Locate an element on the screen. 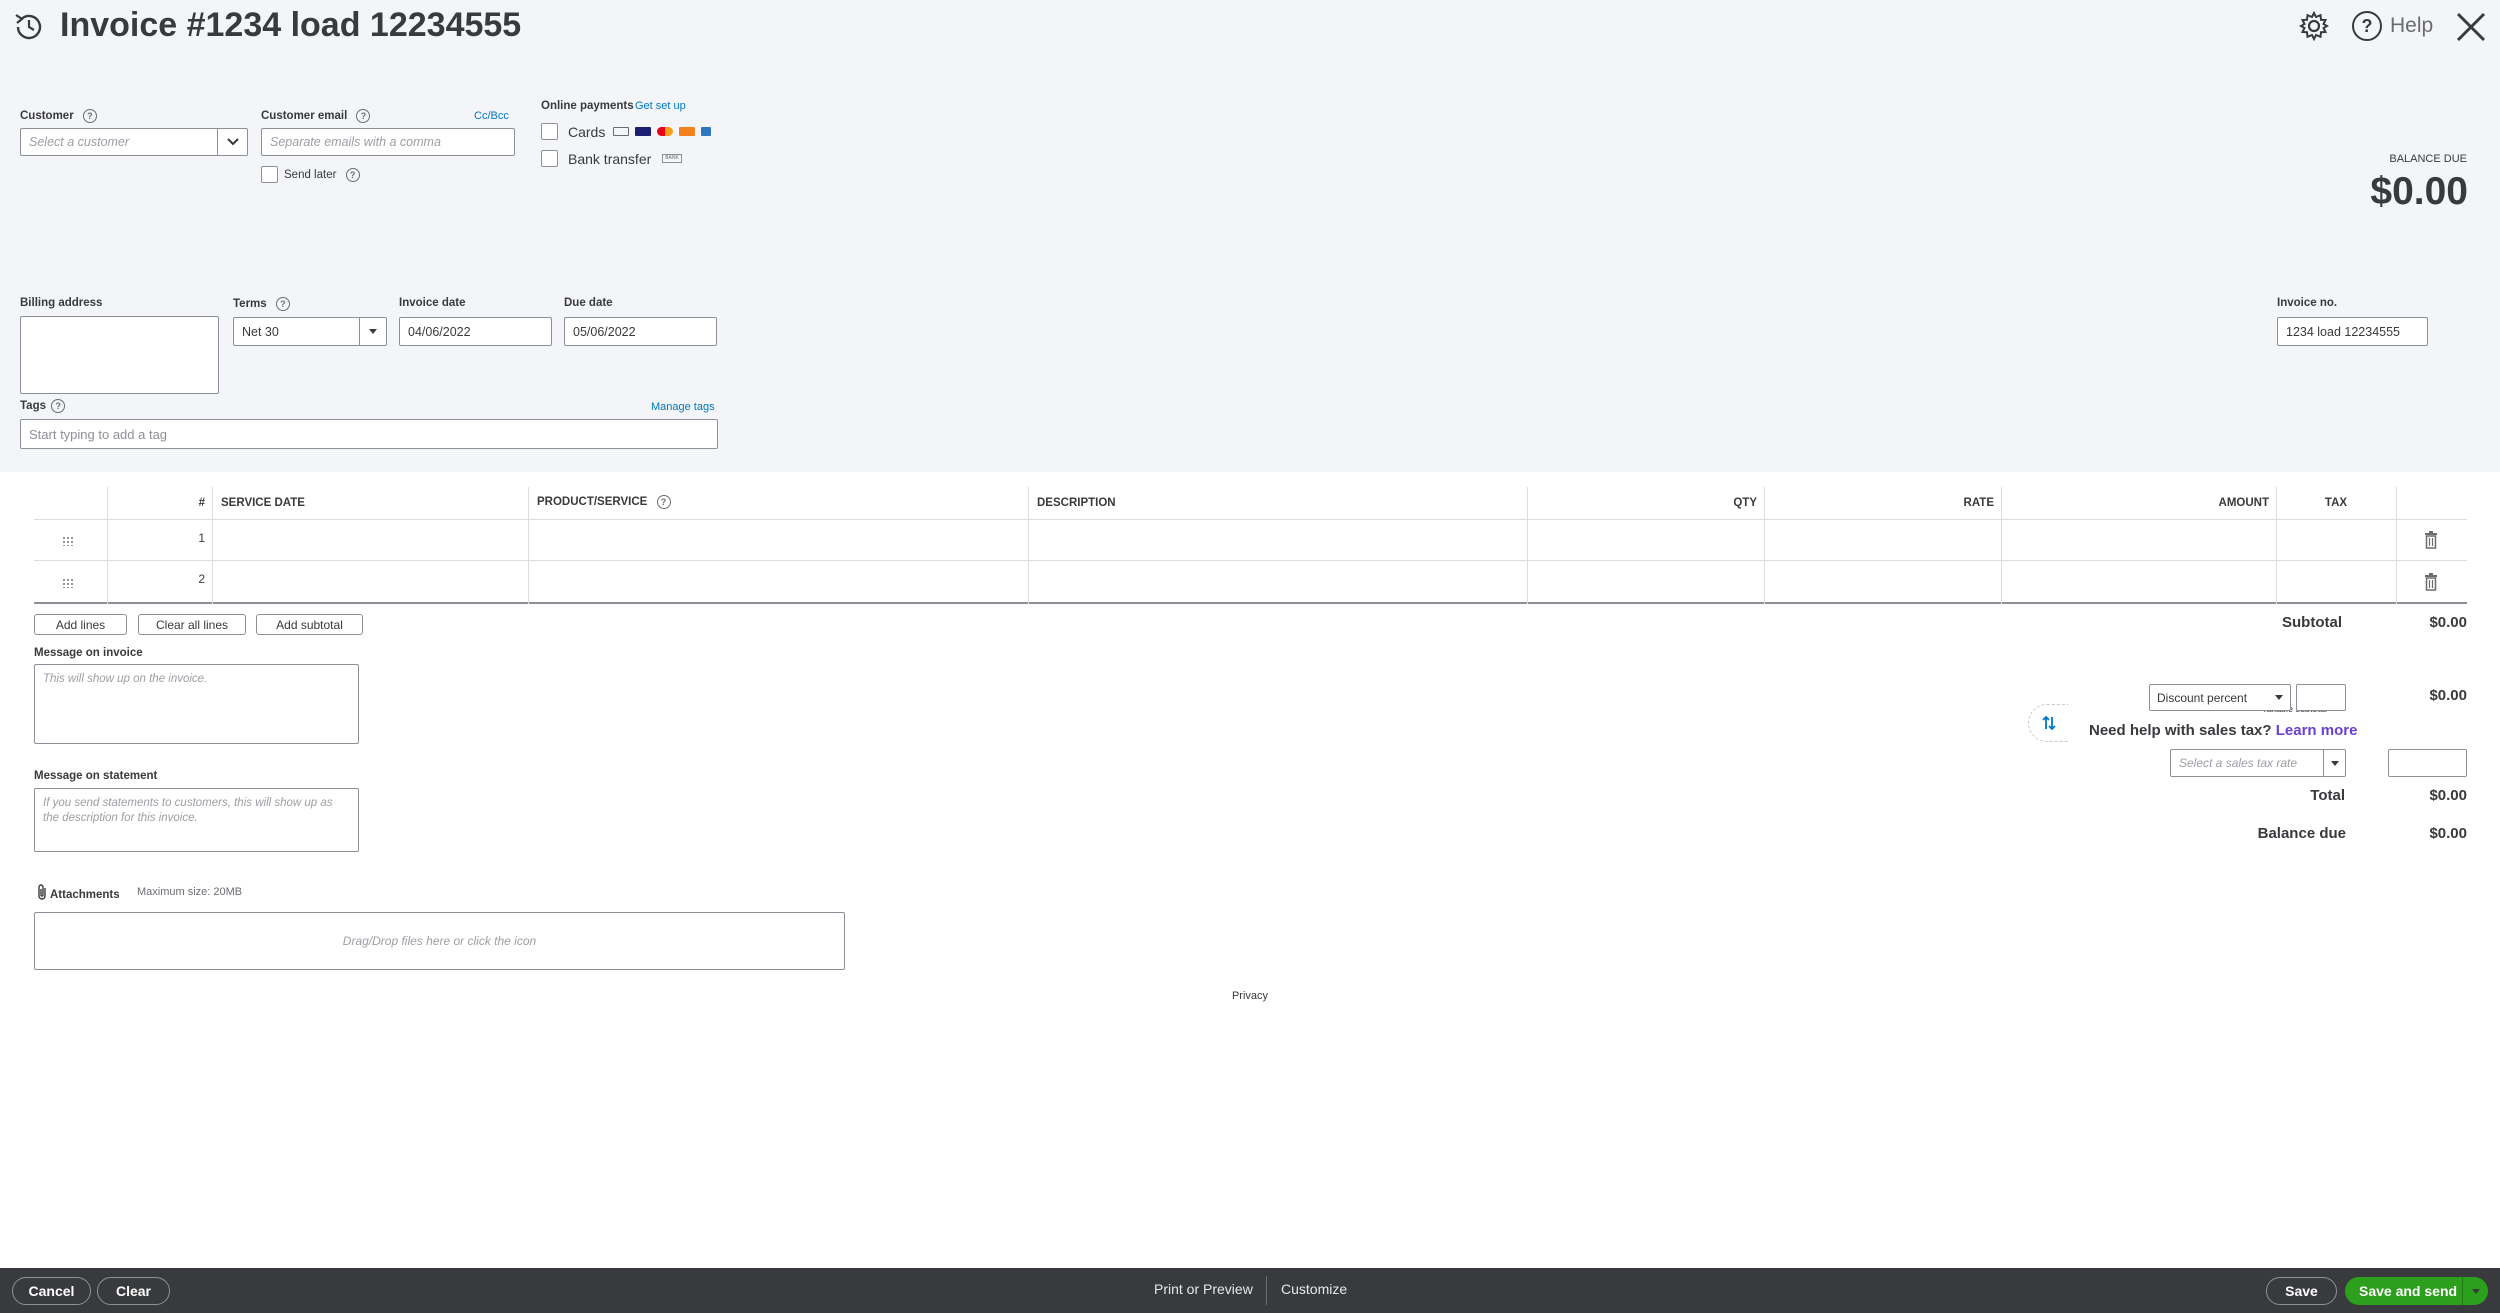  customer-select-placeholder: Select a customer is located at coordinates (79, 142).